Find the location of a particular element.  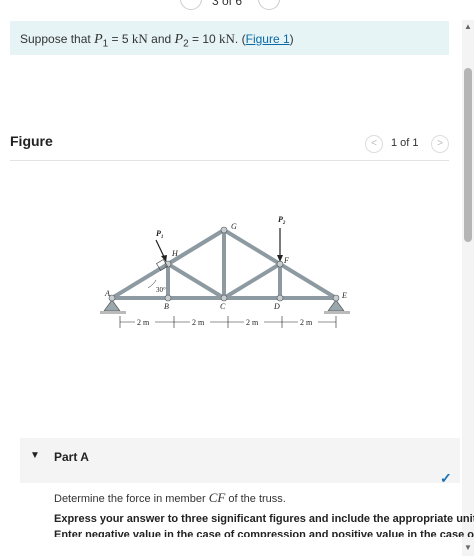

joint-d is located at coordinates (280, 298).